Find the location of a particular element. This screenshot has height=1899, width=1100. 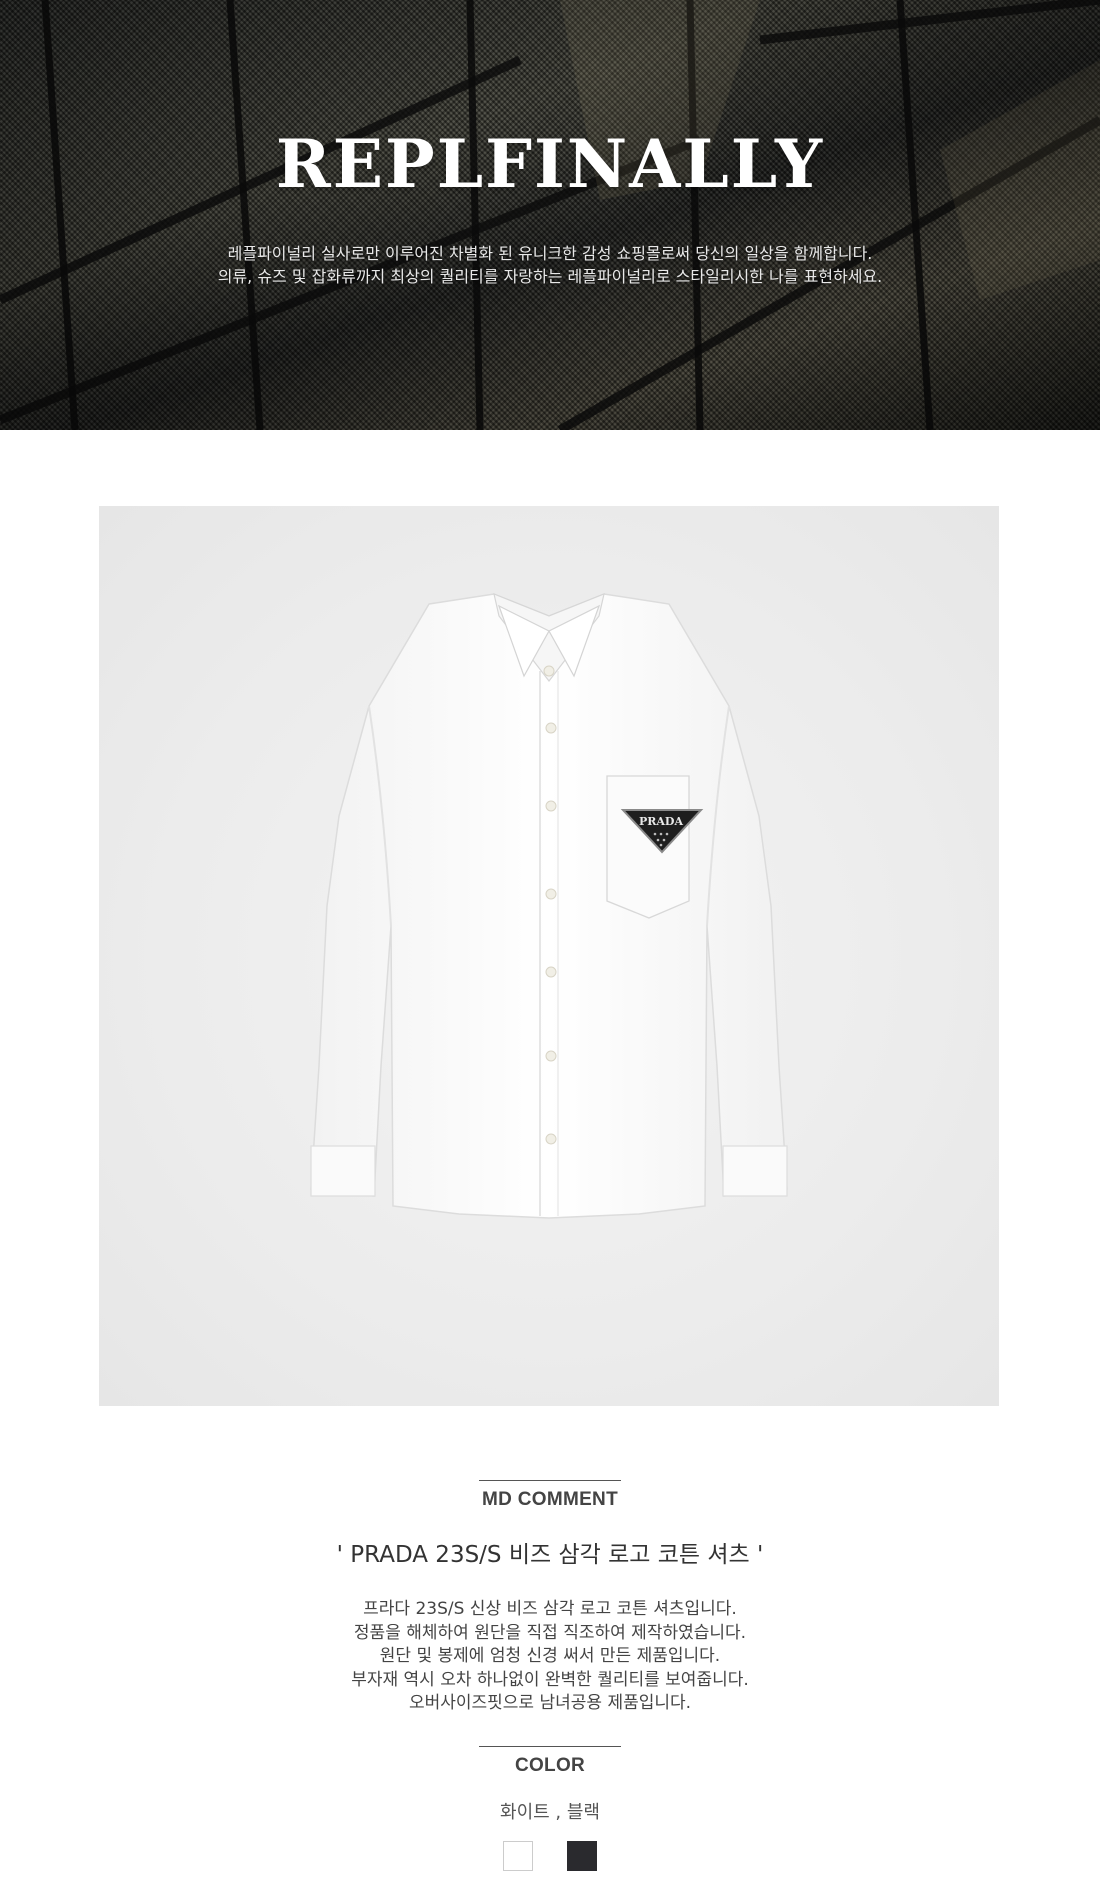

description-line: 오버사이즈핏으로 남녀공용 제품입니다. is located at coordinates (550, 1703).